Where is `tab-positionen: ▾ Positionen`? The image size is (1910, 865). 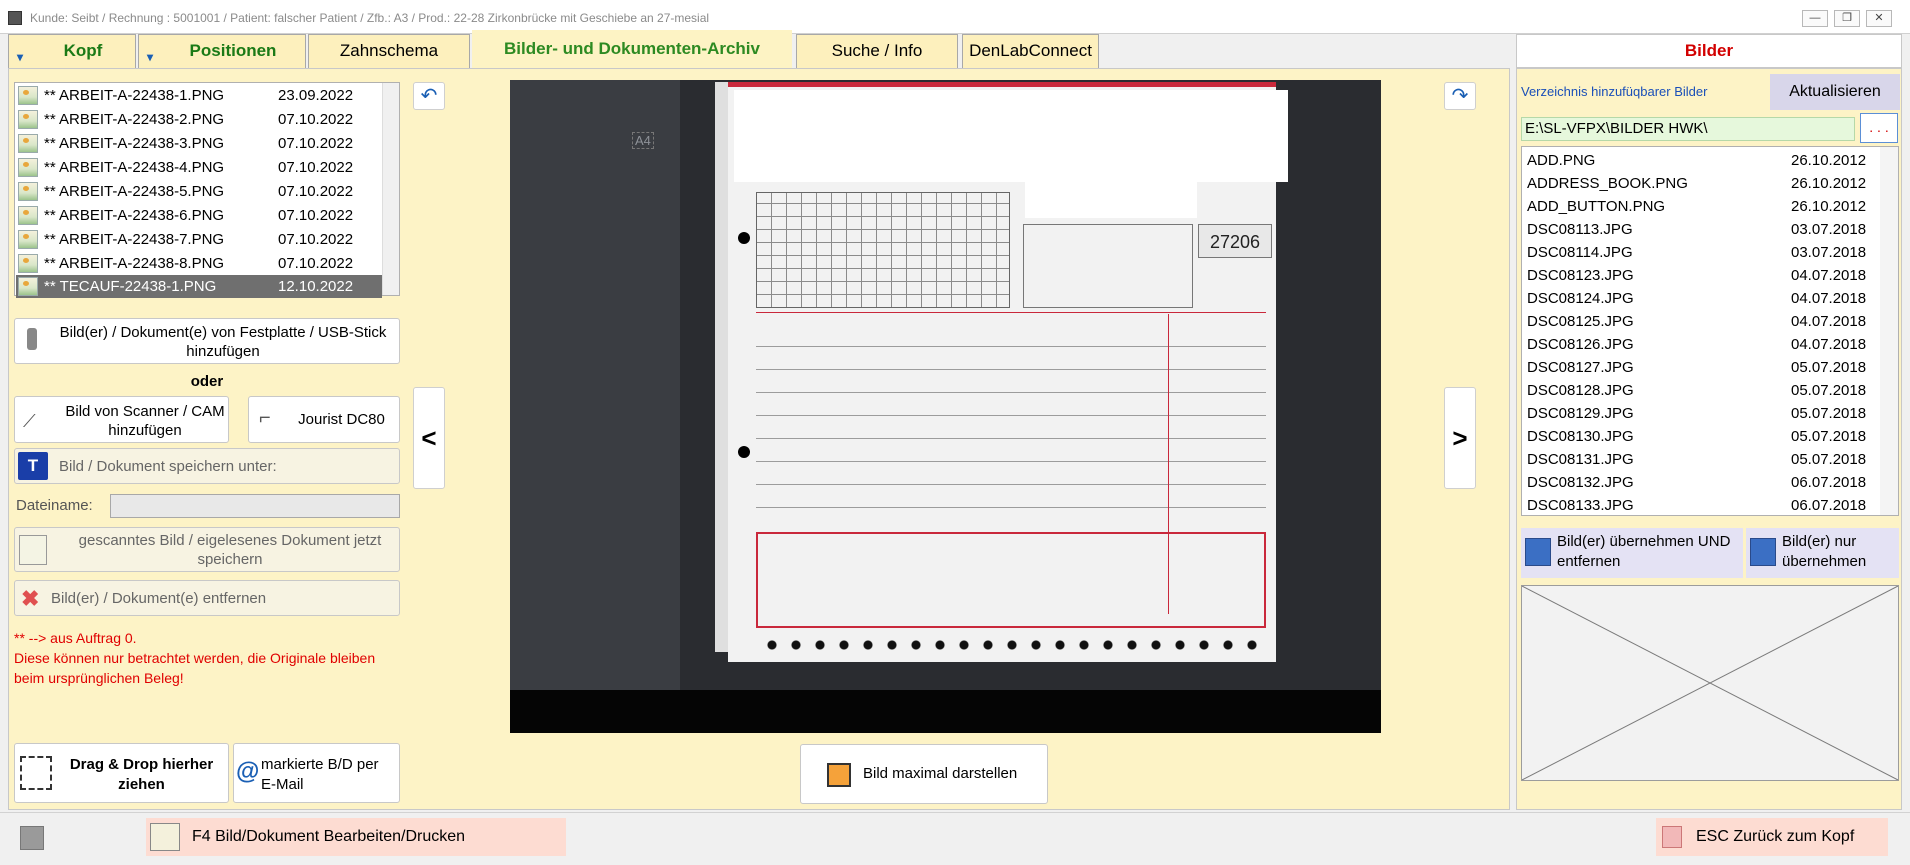
tab-positionen: ▾ Positionen is located at coordinates (222, 51).